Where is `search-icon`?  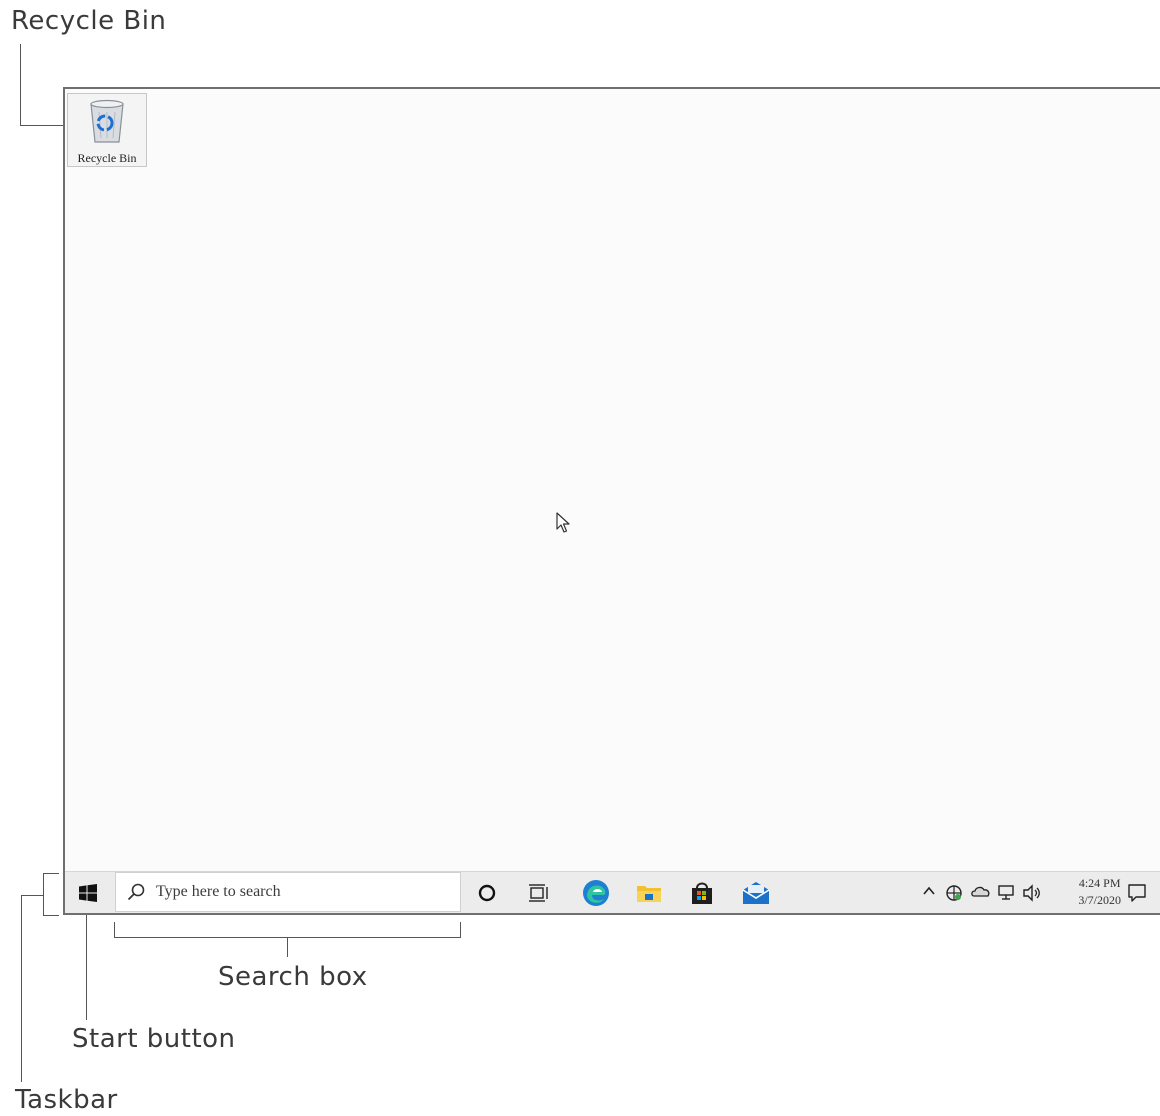
search-icon is located at coordinates (136, 892).